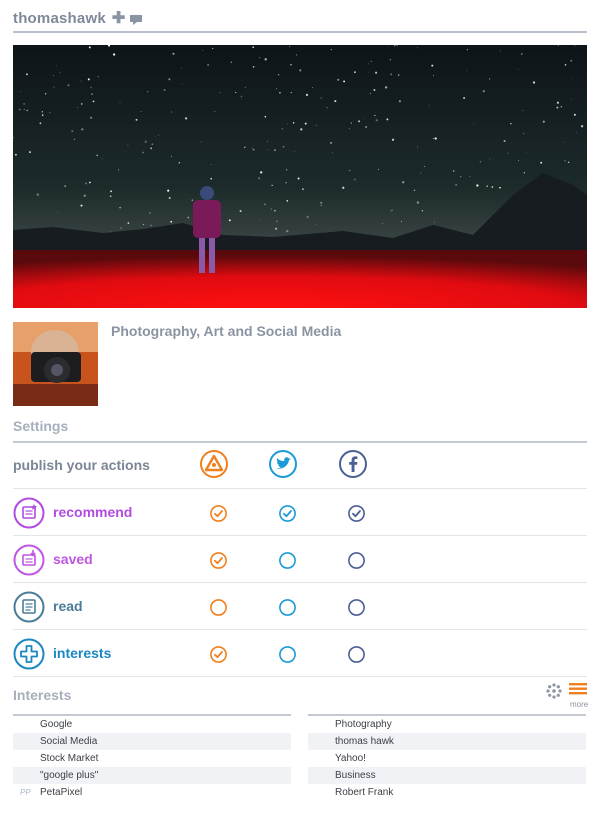  I want to click on read-card-icon, so click(29, 607).